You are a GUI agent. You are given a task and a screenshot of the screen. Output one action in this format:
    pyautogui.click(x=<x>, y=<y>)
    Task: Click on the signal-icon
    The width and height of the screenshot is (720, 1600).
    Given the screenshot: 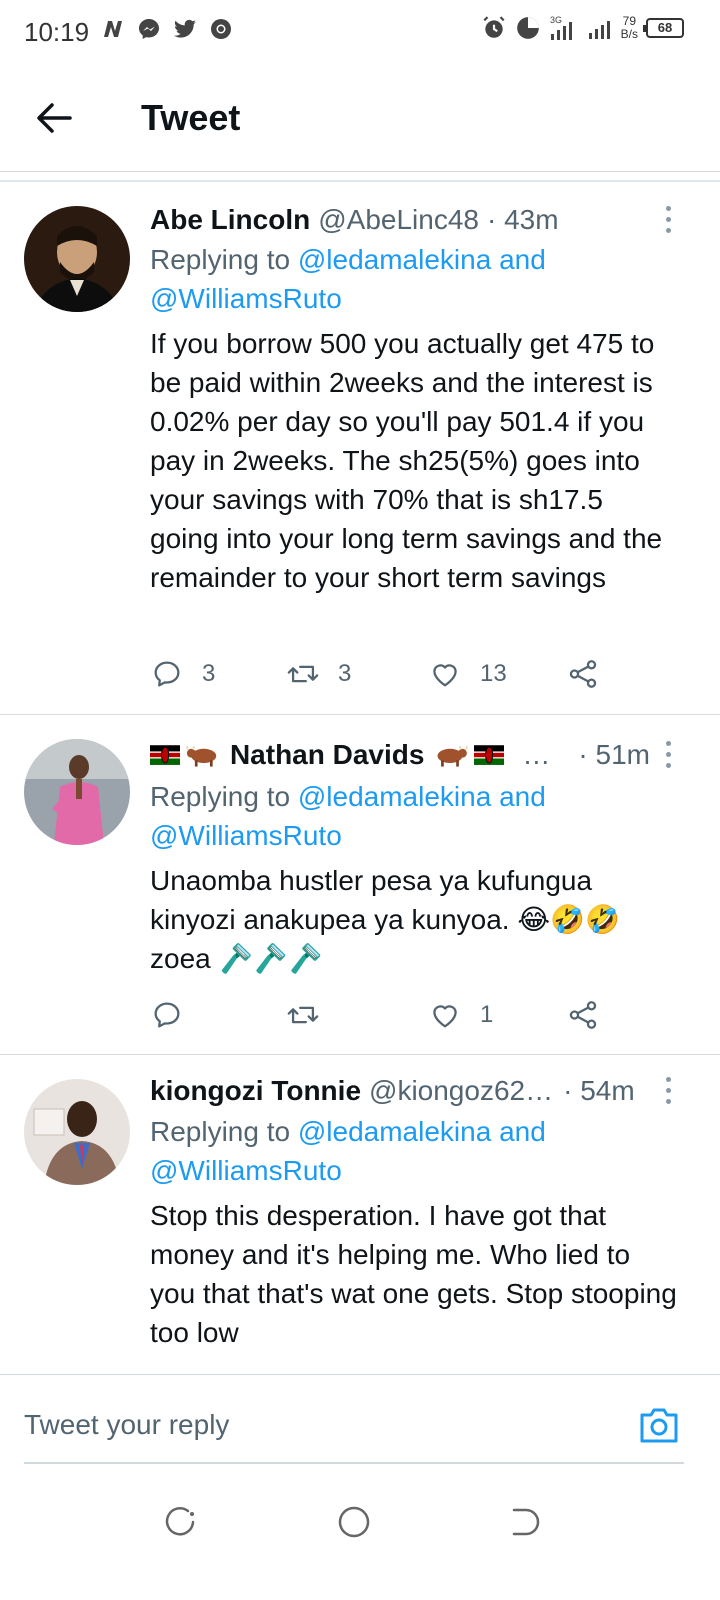 What is the action you would take?
    pyautogui.click(x=599, y=30)
    